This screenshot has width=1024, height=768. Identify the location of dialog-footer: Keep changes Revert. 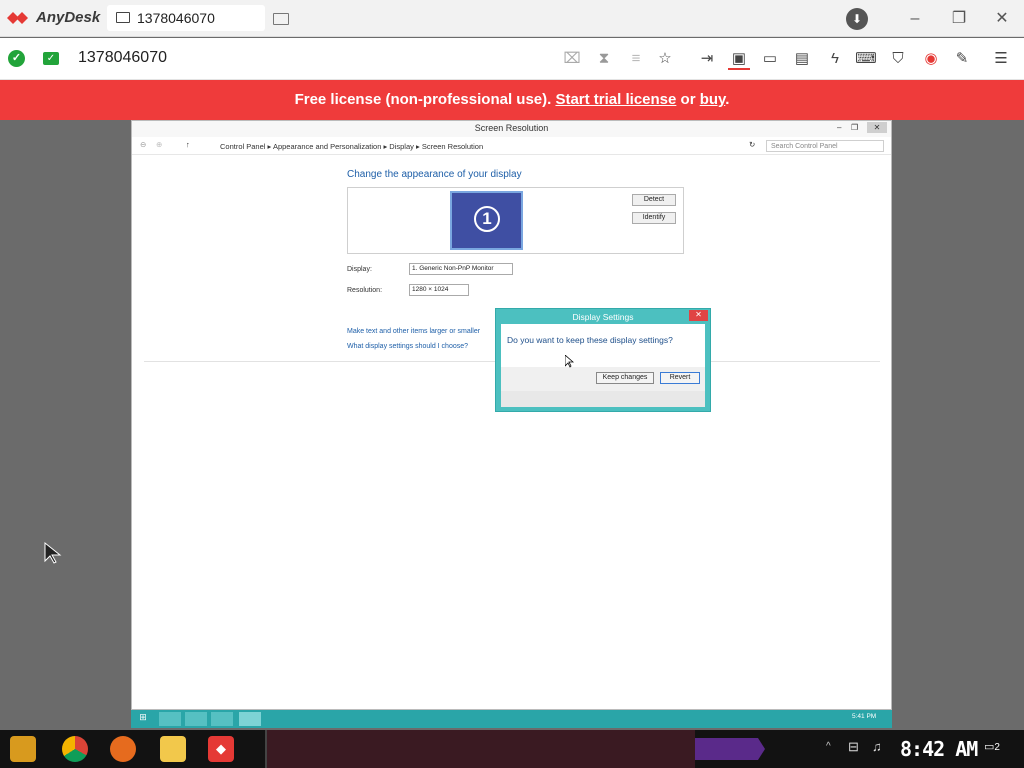
(603, 379).